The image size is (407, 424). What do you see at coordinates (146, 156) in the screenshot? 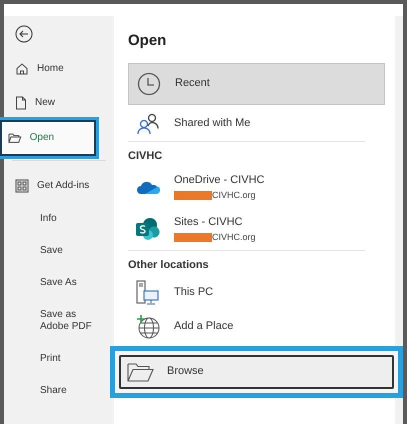
I see `section-heading: CIVHC` at bounding box center [146, 156].